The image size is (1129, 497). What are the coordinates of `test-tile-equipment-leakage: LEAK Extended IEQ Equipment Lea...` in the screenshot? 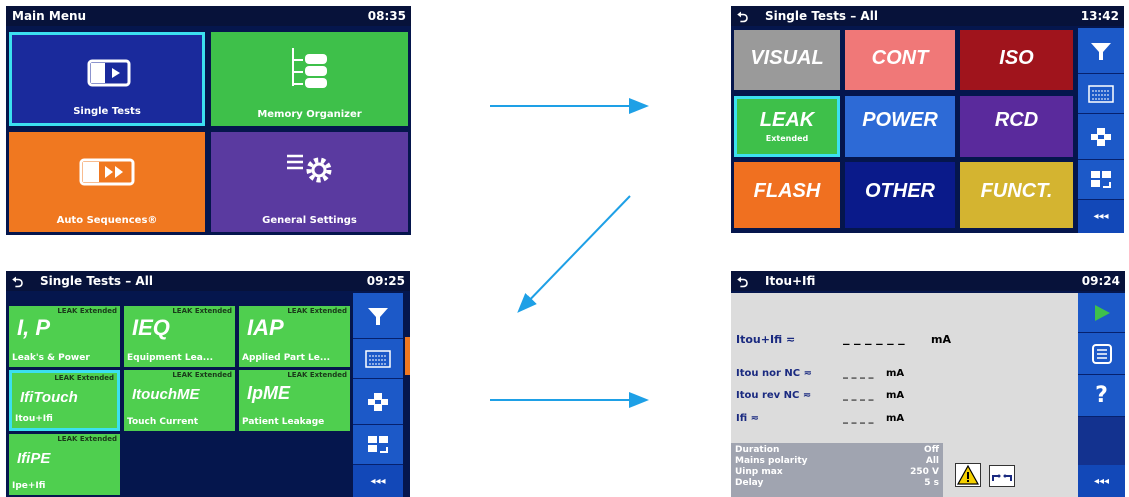 It's located at (179, 336).